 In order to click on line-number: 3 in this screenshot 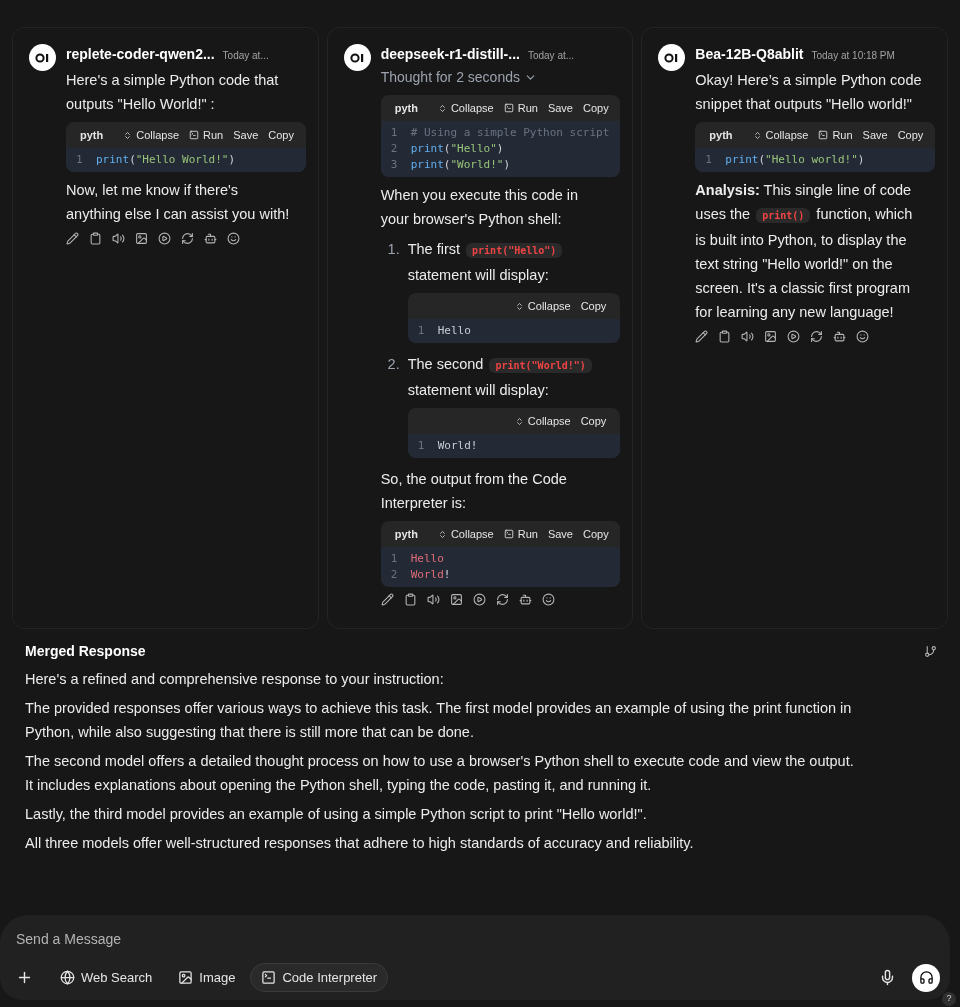, I will do `click(394, 165)`.